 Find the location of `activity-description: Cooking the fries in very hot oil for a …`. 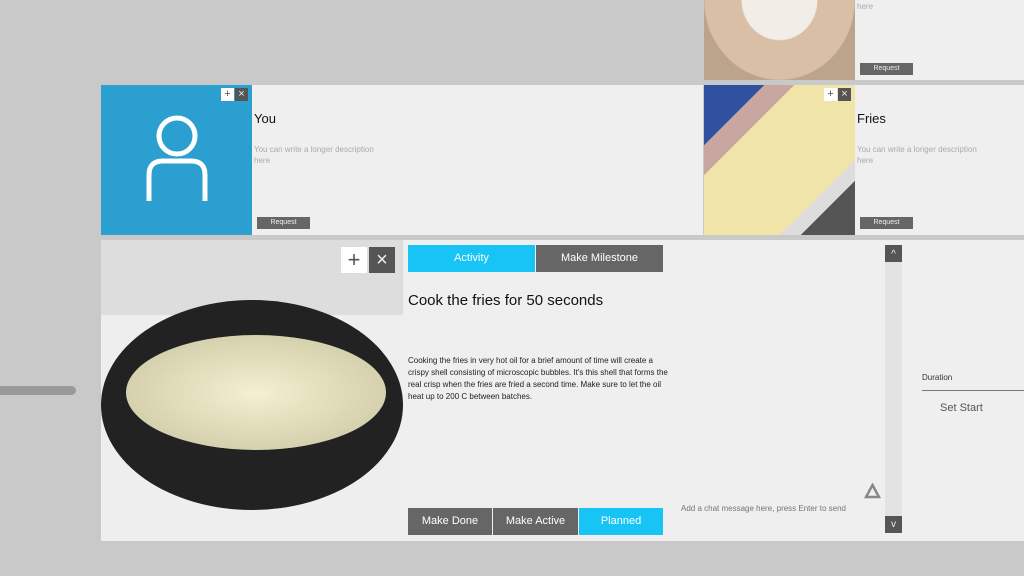

activity-description: Cooking the fries in very hot oil for a … is located at coordinates (538, 378).